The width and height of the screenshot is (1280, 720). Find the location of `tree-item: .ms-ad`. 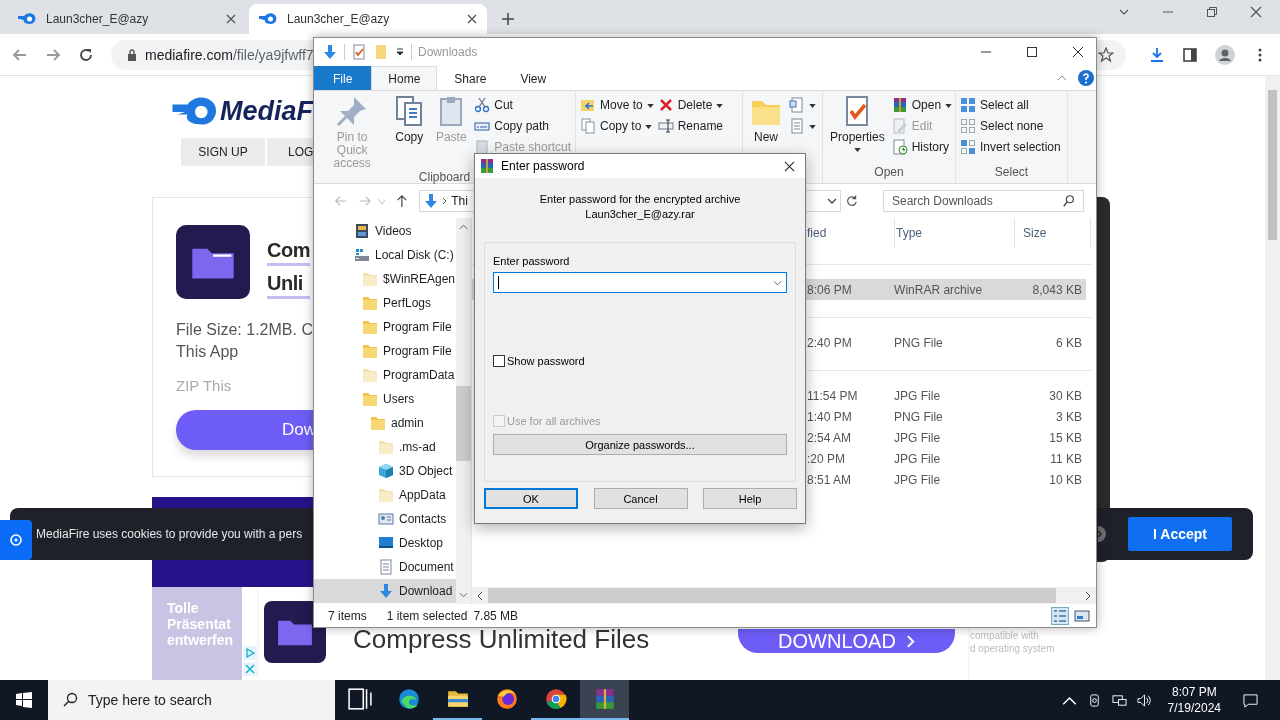

tree-item: .ms-ad is located at coordinates (385, 447).